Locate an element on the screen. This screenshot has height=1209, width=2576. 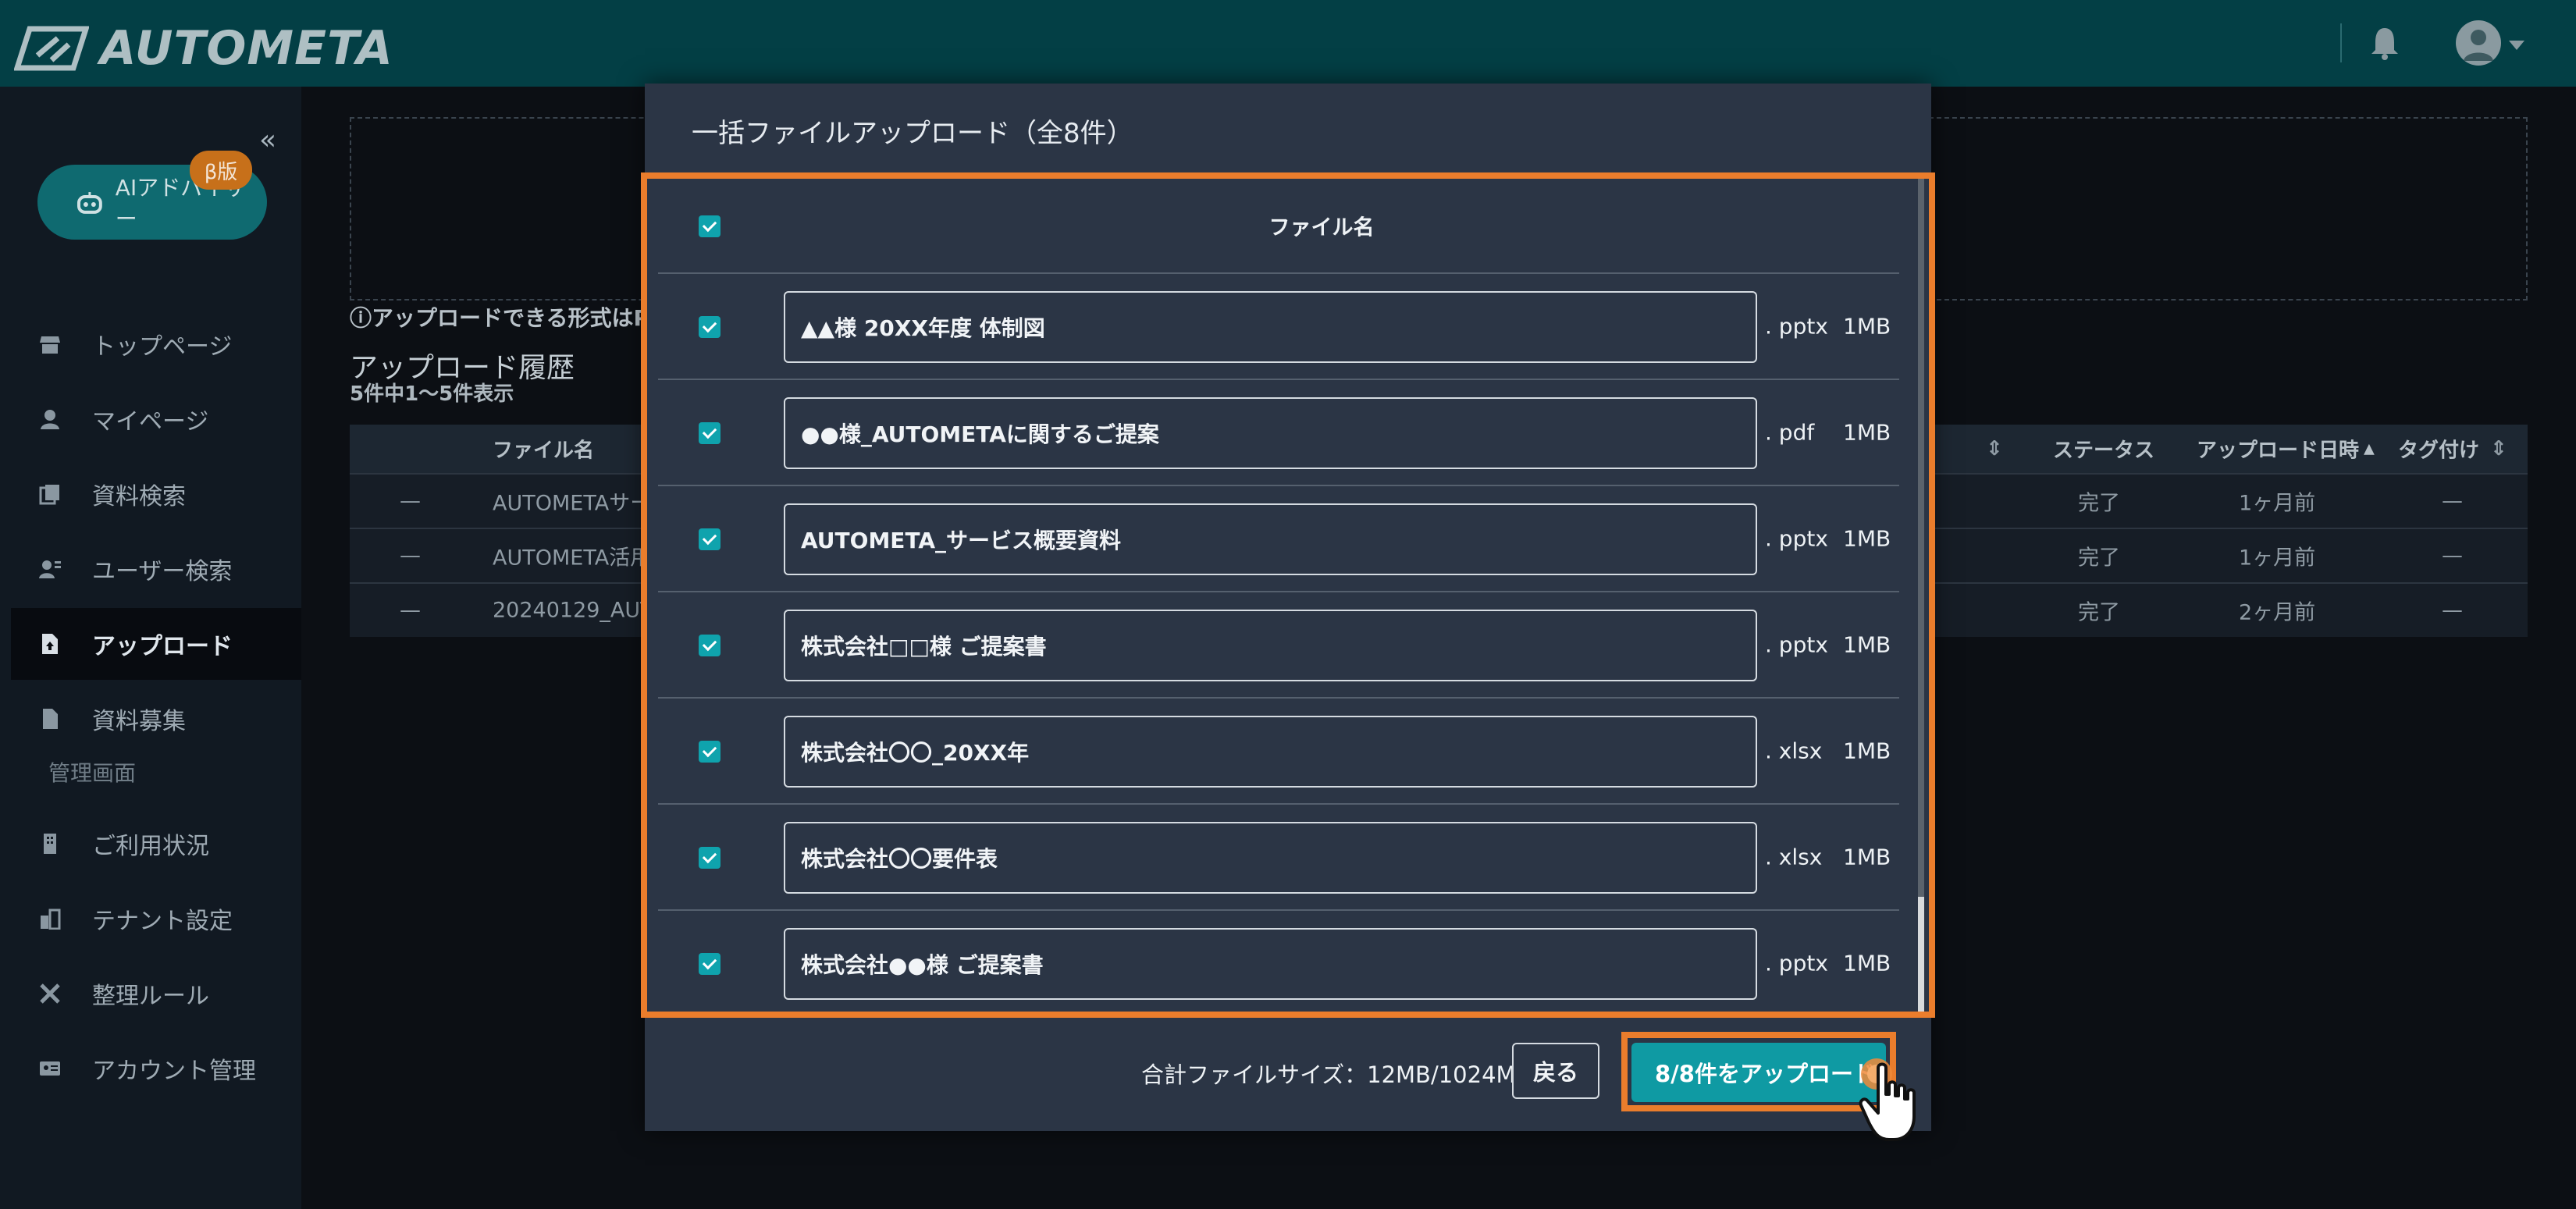
sidebar-item-label: マイページ is located at coordinates (150, 422).